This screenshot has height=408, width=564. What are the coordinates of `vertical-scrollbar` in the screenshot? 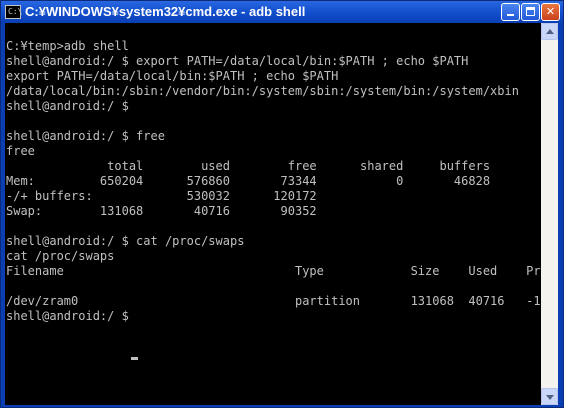 It's located at (549, 214).